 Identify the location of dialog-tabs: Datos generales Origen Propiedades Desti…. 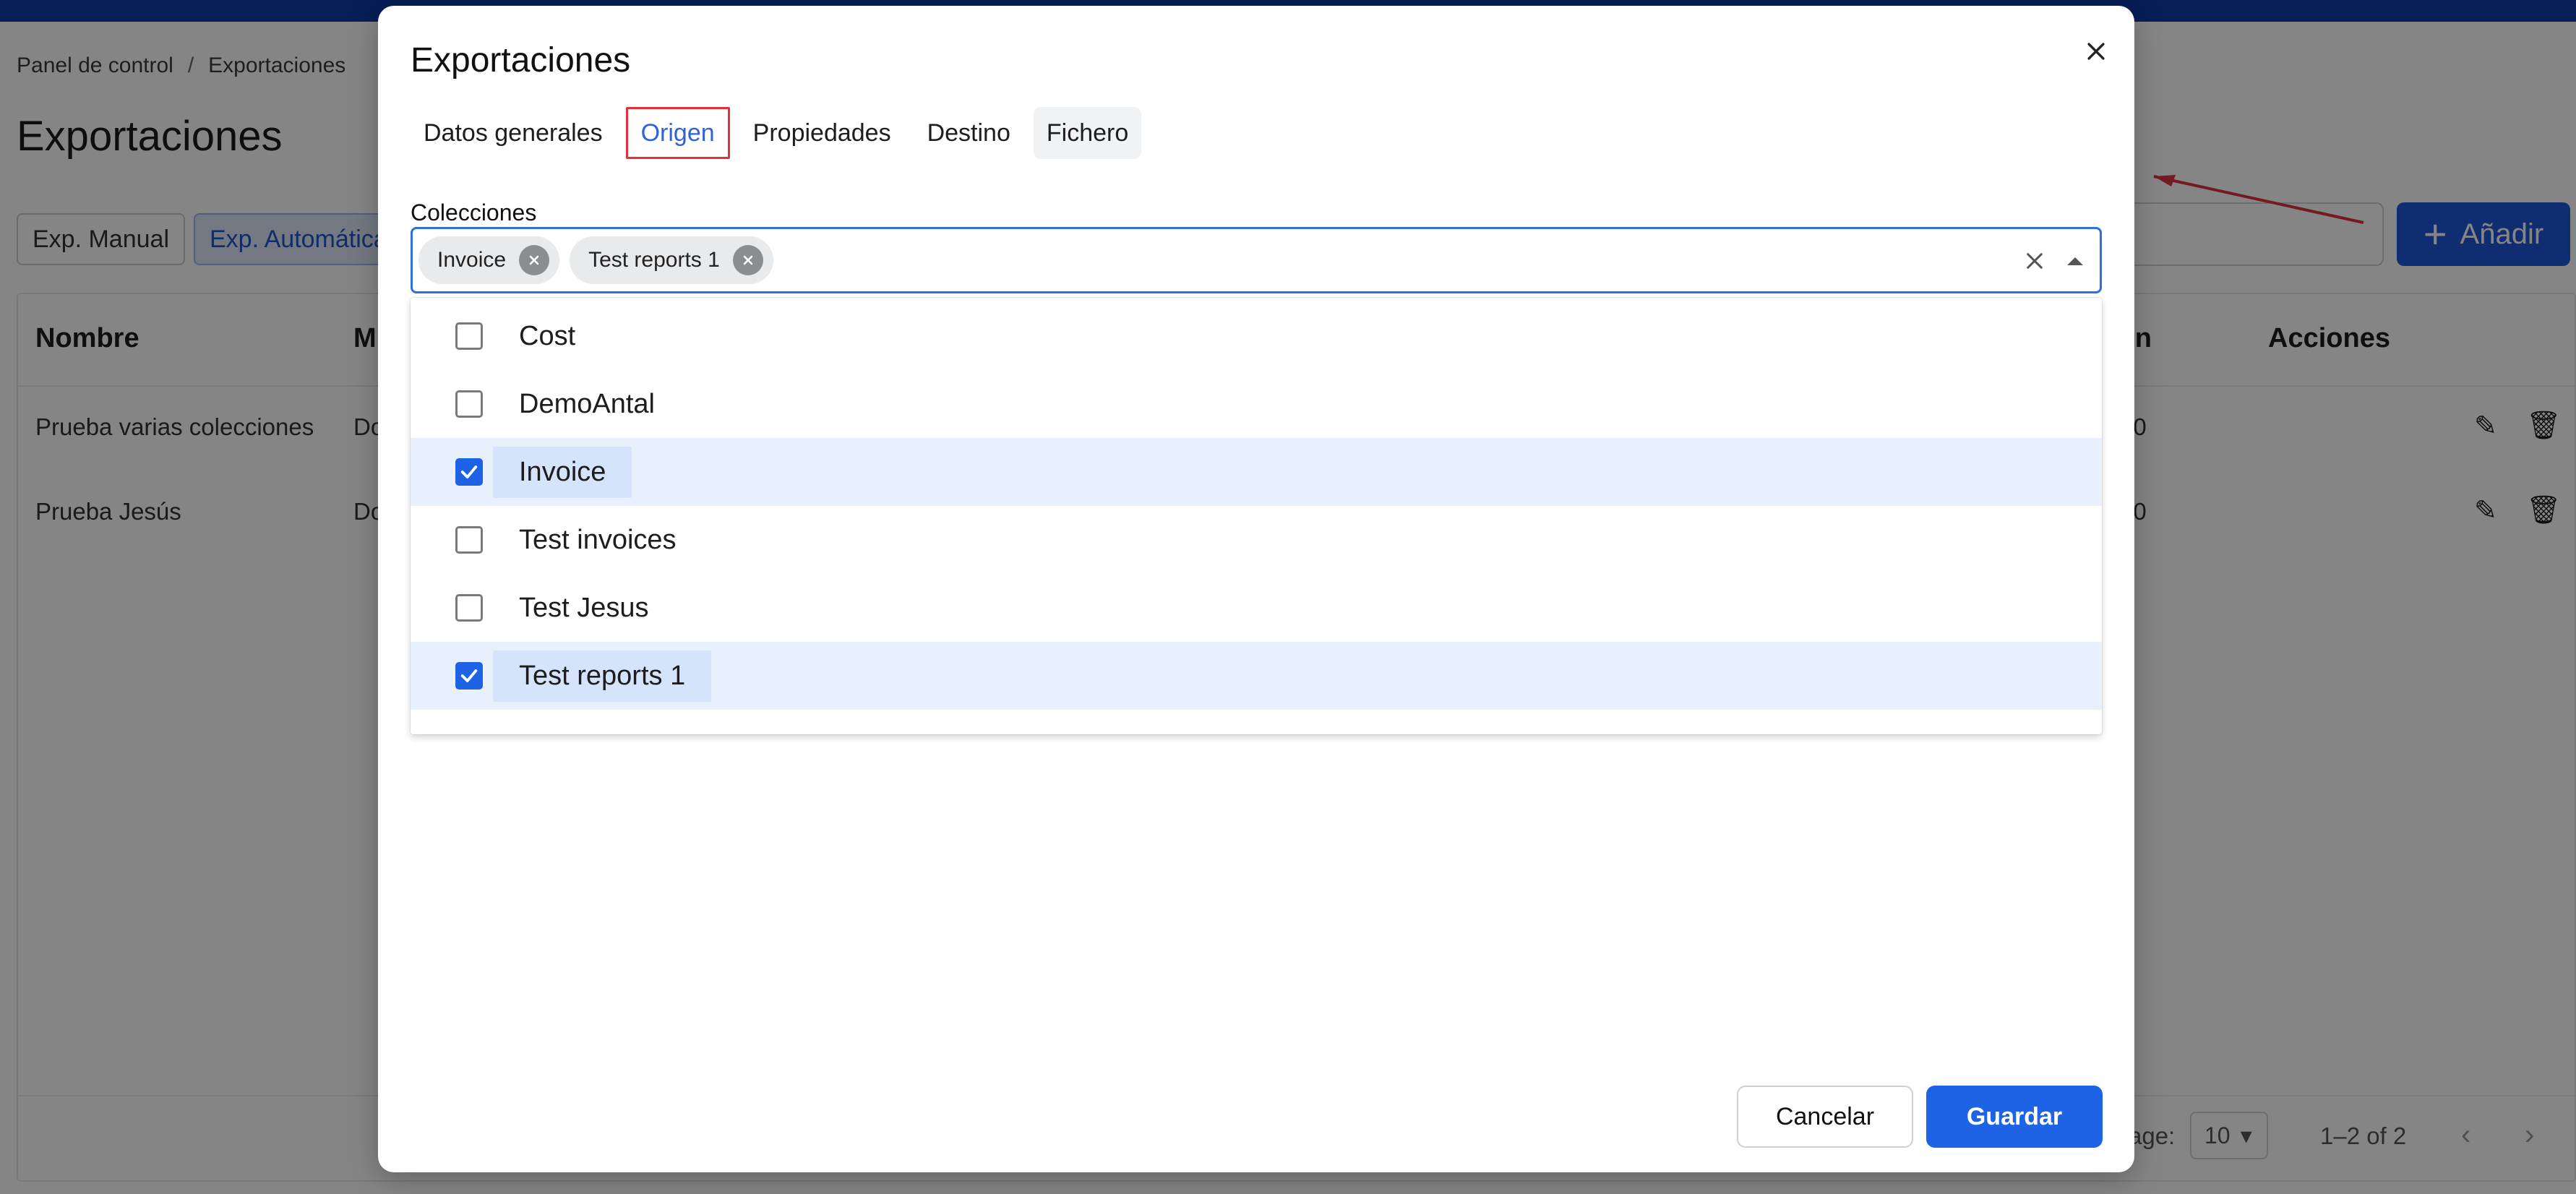
(777, 133).